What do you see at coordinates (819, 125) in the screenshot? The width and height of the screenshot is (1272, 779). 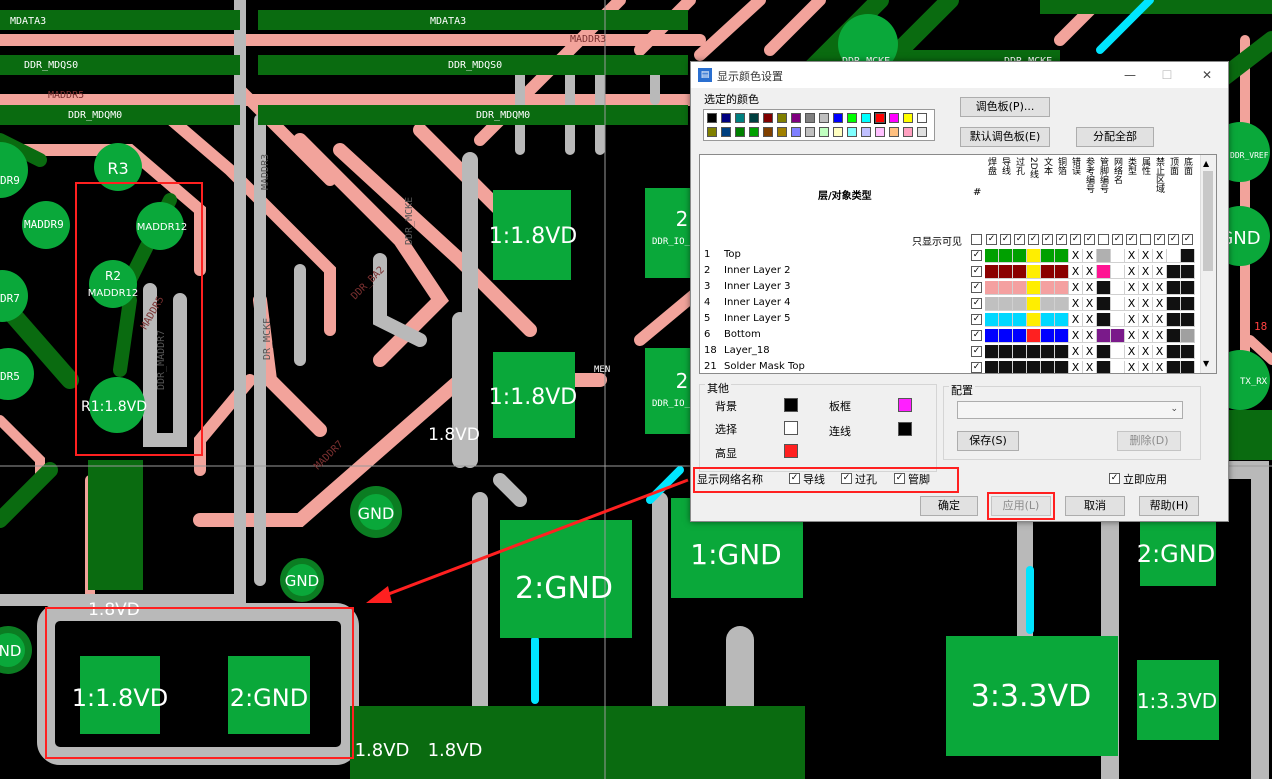 I see `color-palette` at bounding box center [819, 125].